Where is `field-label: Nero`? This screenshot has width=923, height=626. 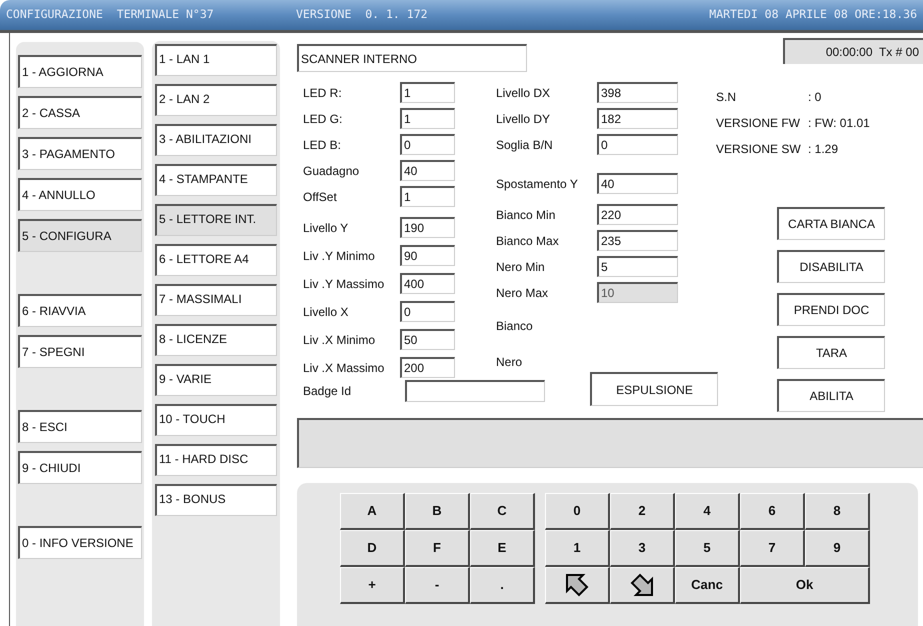 field-label: Nero is located at coordinates (509, 362).